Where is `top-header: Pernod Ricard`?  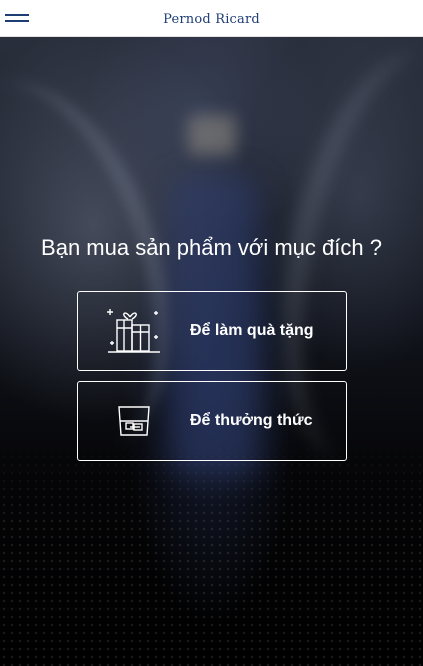 top-header: Pernod Ricard is located at coordinates (211, 18).